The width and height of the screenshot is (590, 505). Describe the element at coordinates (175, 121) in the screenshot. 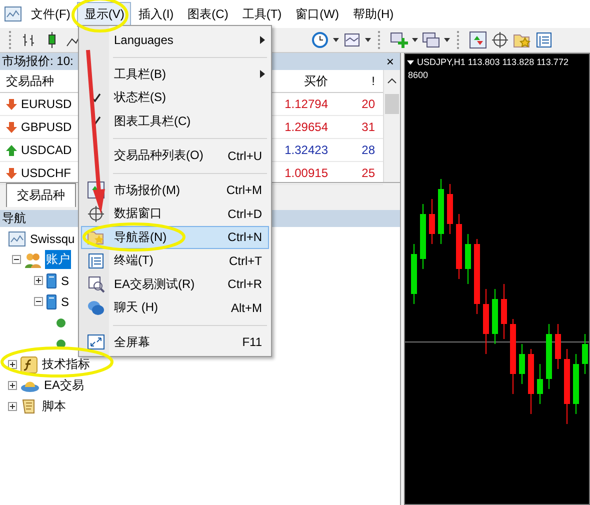

I see `menu-item: 图表工具栏(C)` at that location.